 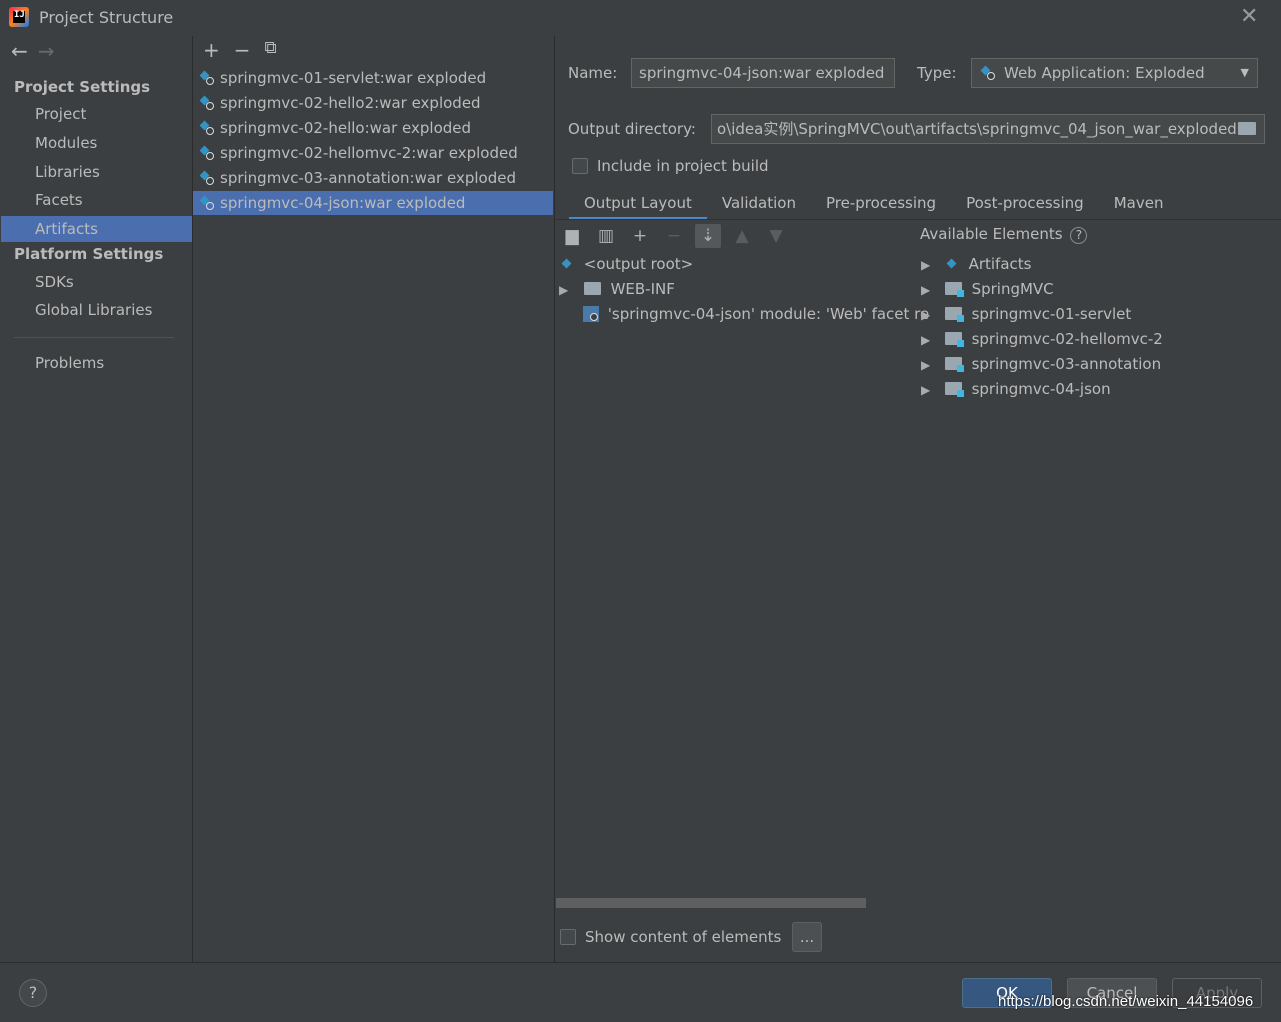 What do you see at coordinates (638, 206) in the screenshot?
I see `tab-output-layout: Output Layout` at bounding box center [638, 206].